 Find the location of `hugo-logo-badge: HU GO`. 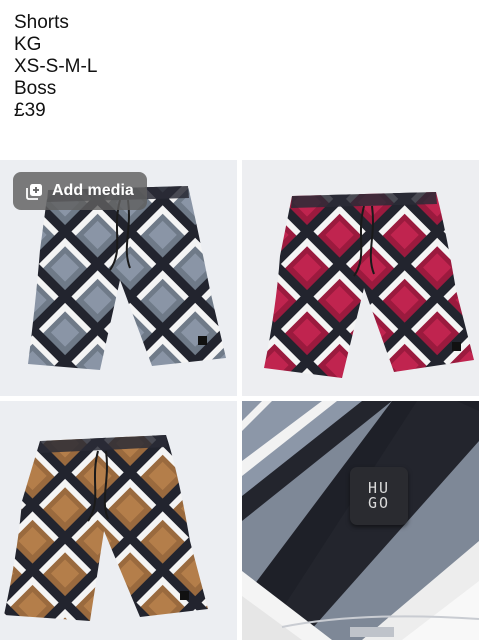

hugo-logo-badge: HU GO is located at coordinates (379, 496).